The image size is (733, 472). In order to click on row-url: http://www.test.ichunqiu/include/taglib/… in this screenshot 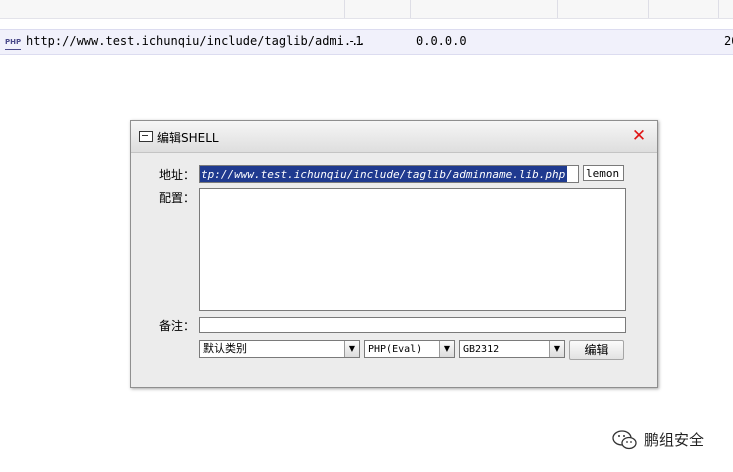, I will do `click(196, 41)`.